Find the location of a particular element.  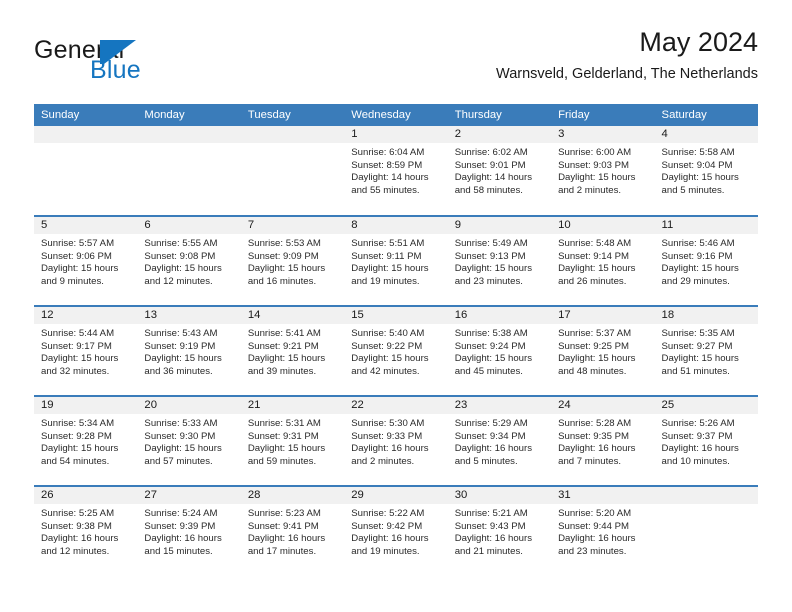

sunset-text: Sunset: 9:42 PM is located at coordinates (387, 526).